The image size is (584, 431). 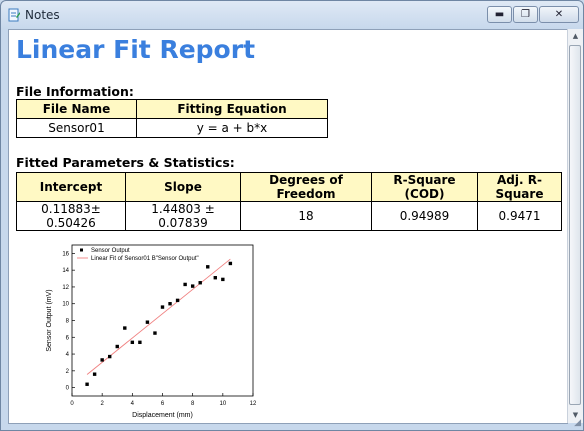 What do you see at coordinates (424, 216) in the screenshot?
I see `table-cell: 0.94989` at bounding box center [424, 216].